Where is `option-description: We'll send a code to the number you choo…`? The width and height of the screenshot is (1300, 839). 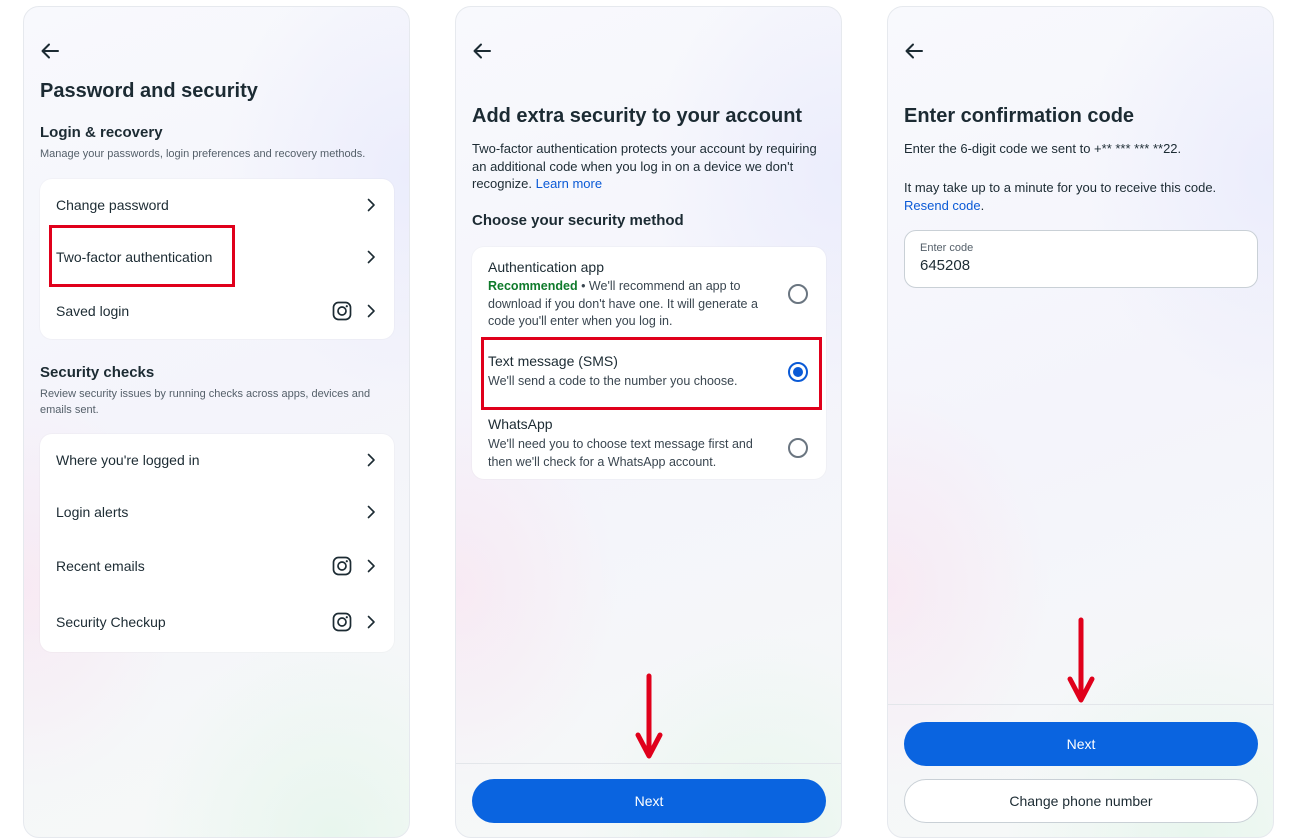
option-description: We'll send a code to the number you choo… is located at coordinates (613, 381).